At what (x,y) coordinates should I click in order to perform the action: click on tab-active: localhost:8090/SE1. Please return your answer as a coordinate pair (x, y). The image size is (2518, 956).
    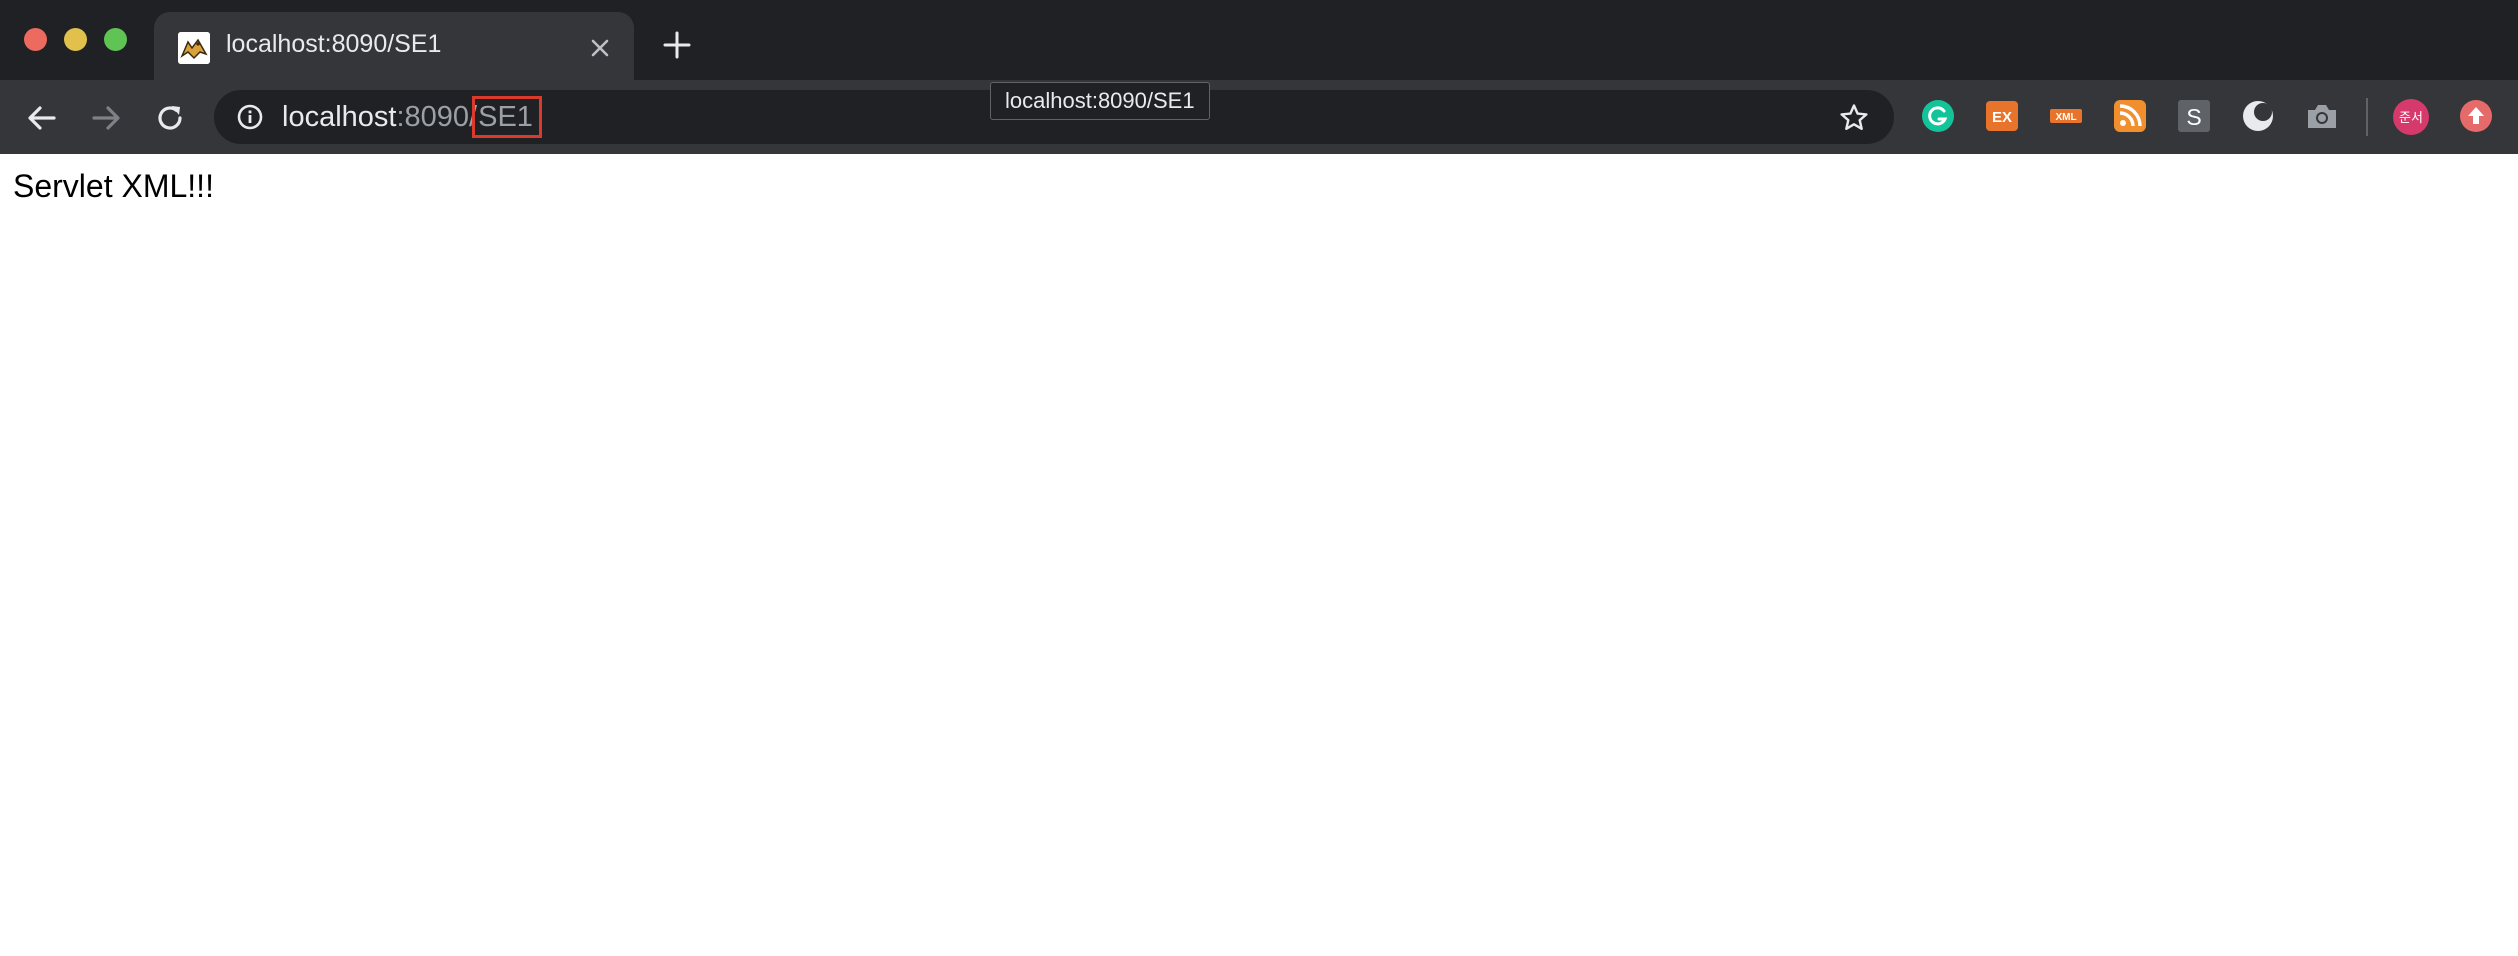
    Looking at the image, I should click on (394, 46).